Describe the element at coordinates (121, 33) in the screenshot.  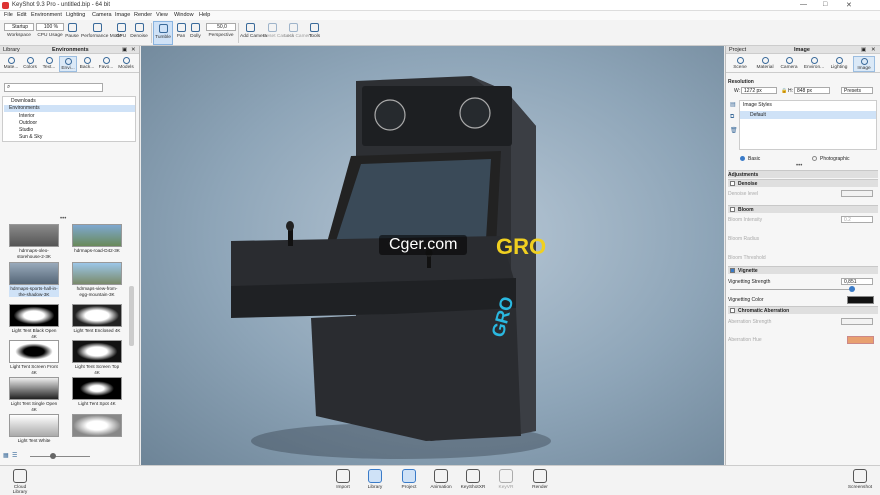
I see `gpu-button: GPU` at that location.